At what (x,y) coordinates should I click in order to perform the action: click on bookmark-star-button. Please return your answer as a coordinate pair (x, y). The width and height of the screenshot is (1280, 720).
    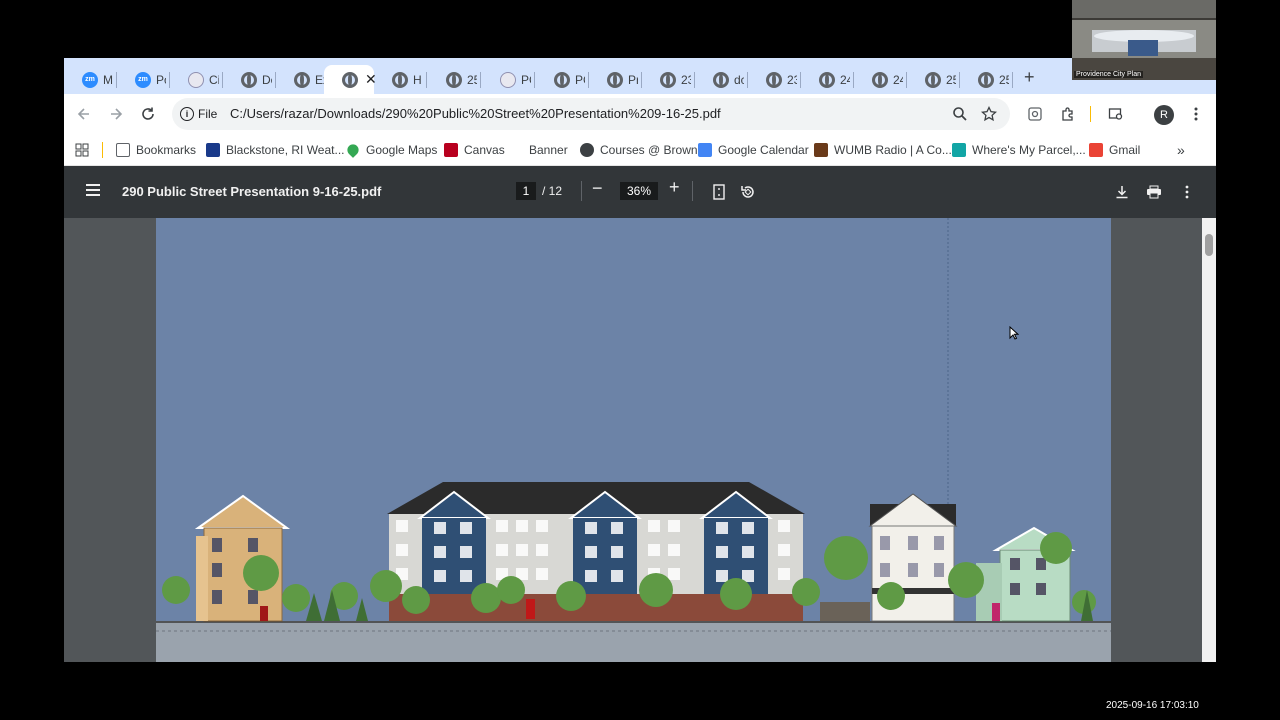
    Looking at the image, I should click on (989, 114).